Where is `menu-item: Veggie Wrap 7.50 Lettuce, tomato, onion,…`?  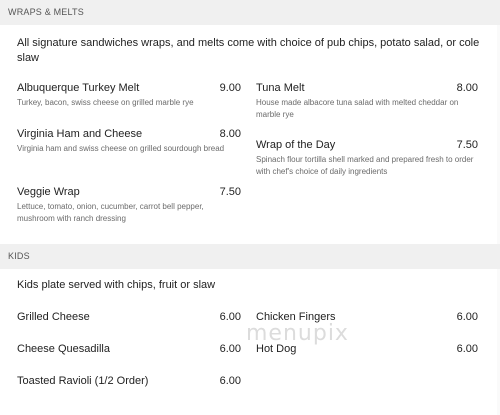
menu-item: Veggie Wrap 7.50 Lettuce, tomato, onion,… is located at coordinates (129, 205).